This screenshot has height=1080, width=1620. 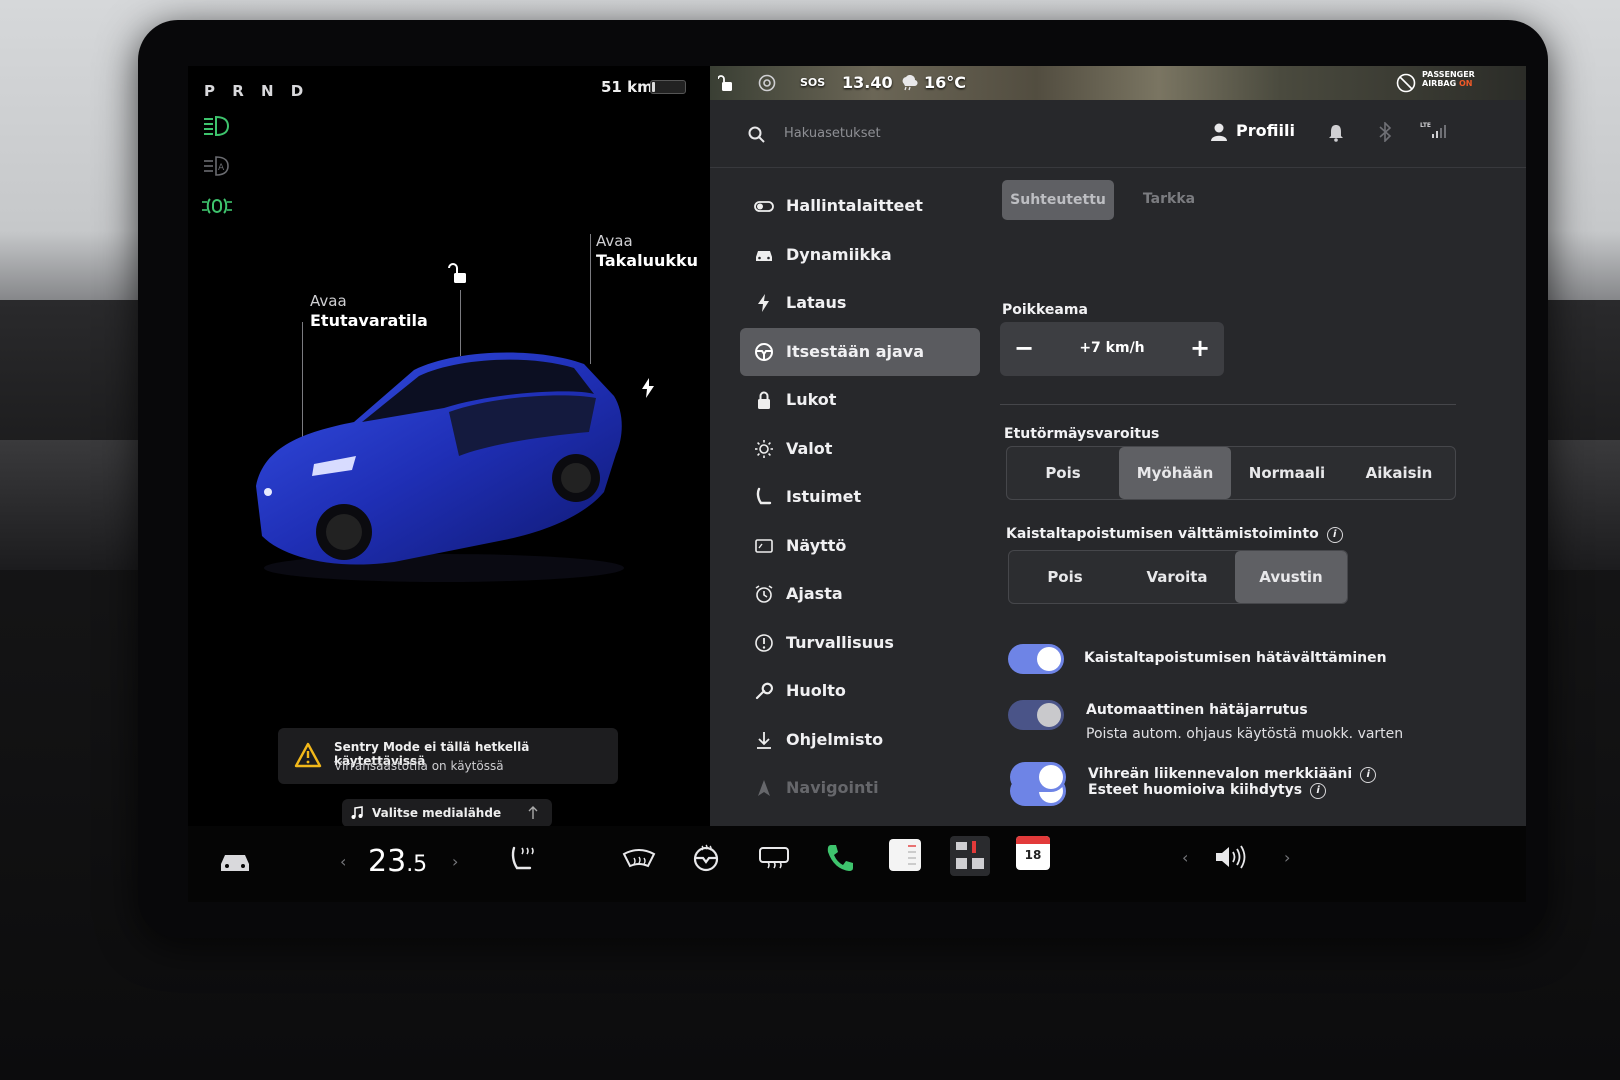 I want to click on nav-item-itsestaan-ajava: Itsestään ajava, so click(x=860, y=351).